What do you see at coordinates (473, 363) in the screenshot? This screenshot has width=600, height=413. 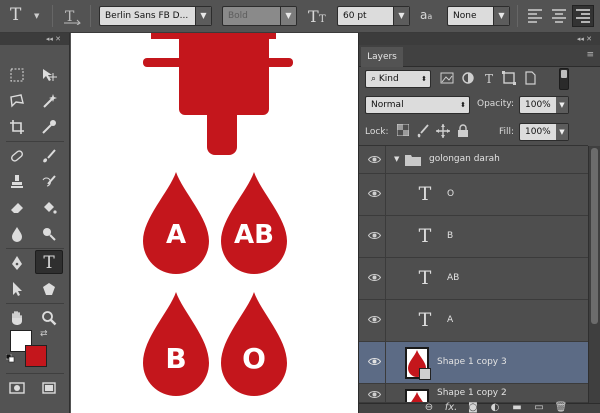 I see `layer-row-shape-copy-3: Shape 1 copy 3` at bounding box center [473, 363].